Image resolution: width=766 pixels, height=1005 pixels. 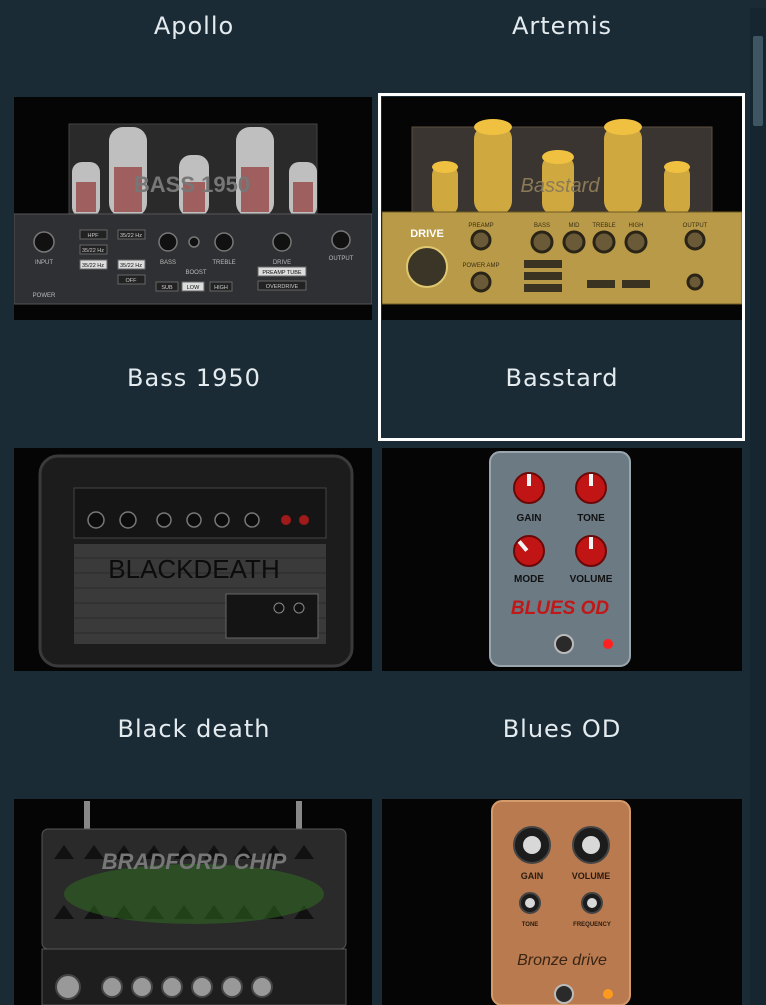 What do you see at coordinates (560, 608) in the screenshot?
I see `blues-od-logo: BLUES OD` at bounding box center [560, 608].